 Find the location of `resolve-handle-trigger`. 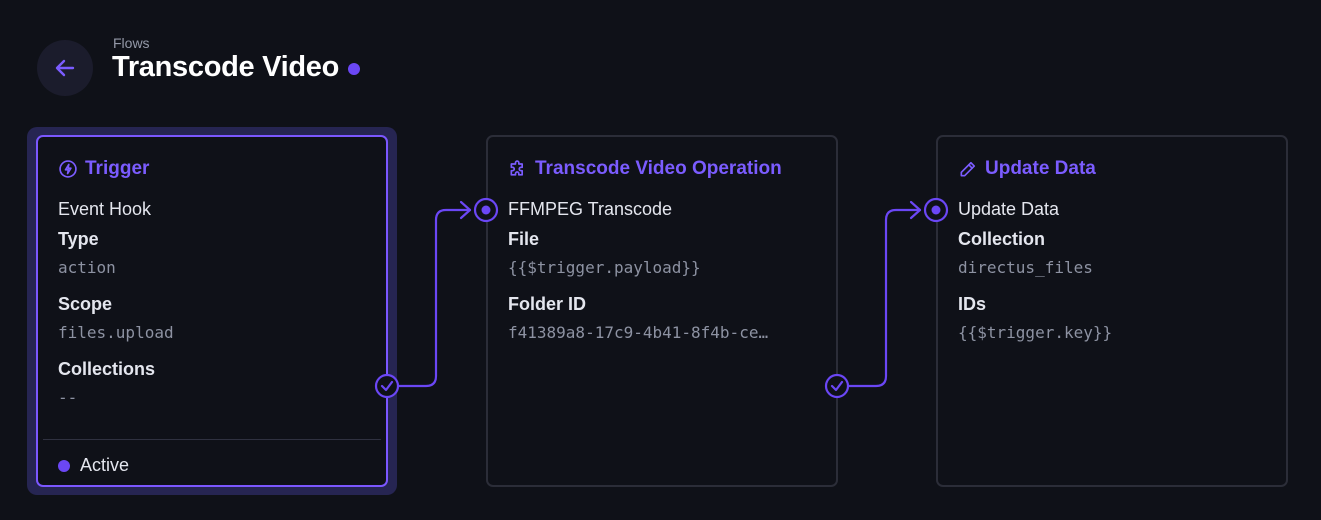

resolve-handle-trigger is located at coordinates (387, 386).